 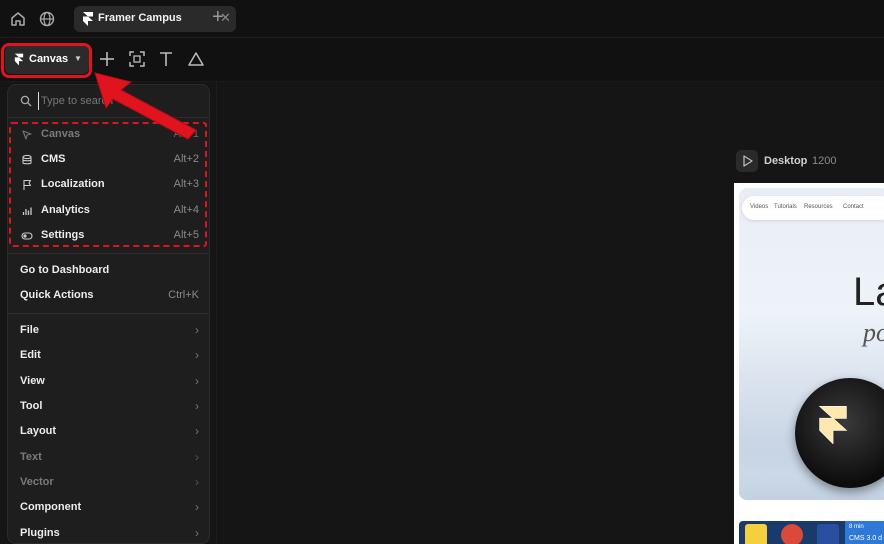 I want to click on menu-item-label: Text, so click(x=31, y=457).